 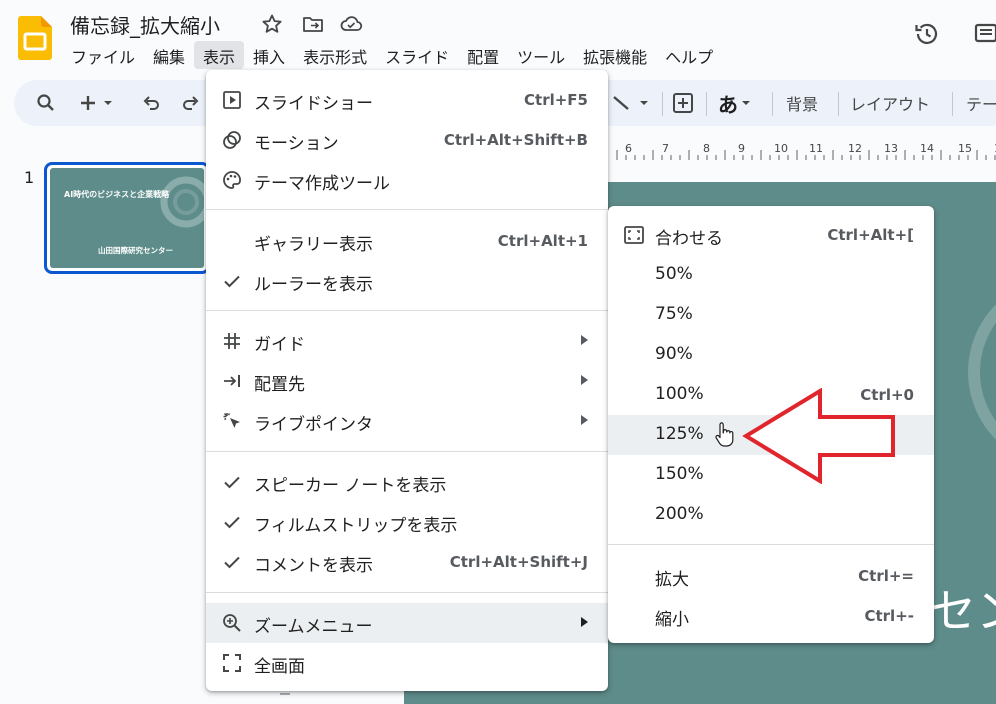 I want to click on redo-button, so click(x=190, y=103).